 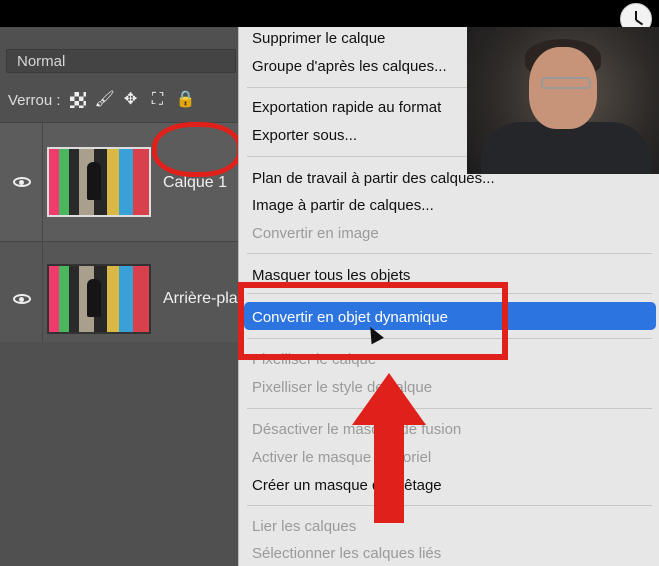 I want to click on menu-item-select-linked-layers: Sélectionner les calques liés, so click(x=347, y=553).